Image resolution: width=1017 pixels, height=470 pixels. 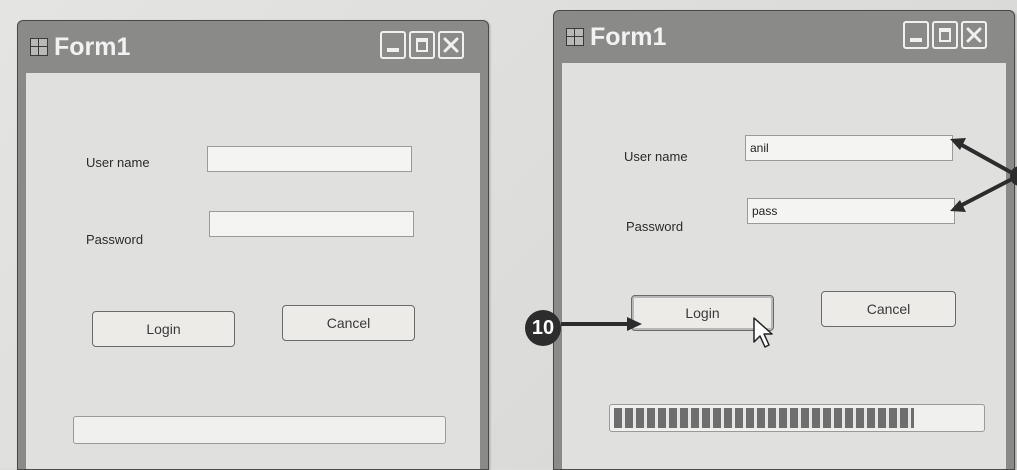 I want to click on mouse-pointer-icon, so click(x=763, y=332).